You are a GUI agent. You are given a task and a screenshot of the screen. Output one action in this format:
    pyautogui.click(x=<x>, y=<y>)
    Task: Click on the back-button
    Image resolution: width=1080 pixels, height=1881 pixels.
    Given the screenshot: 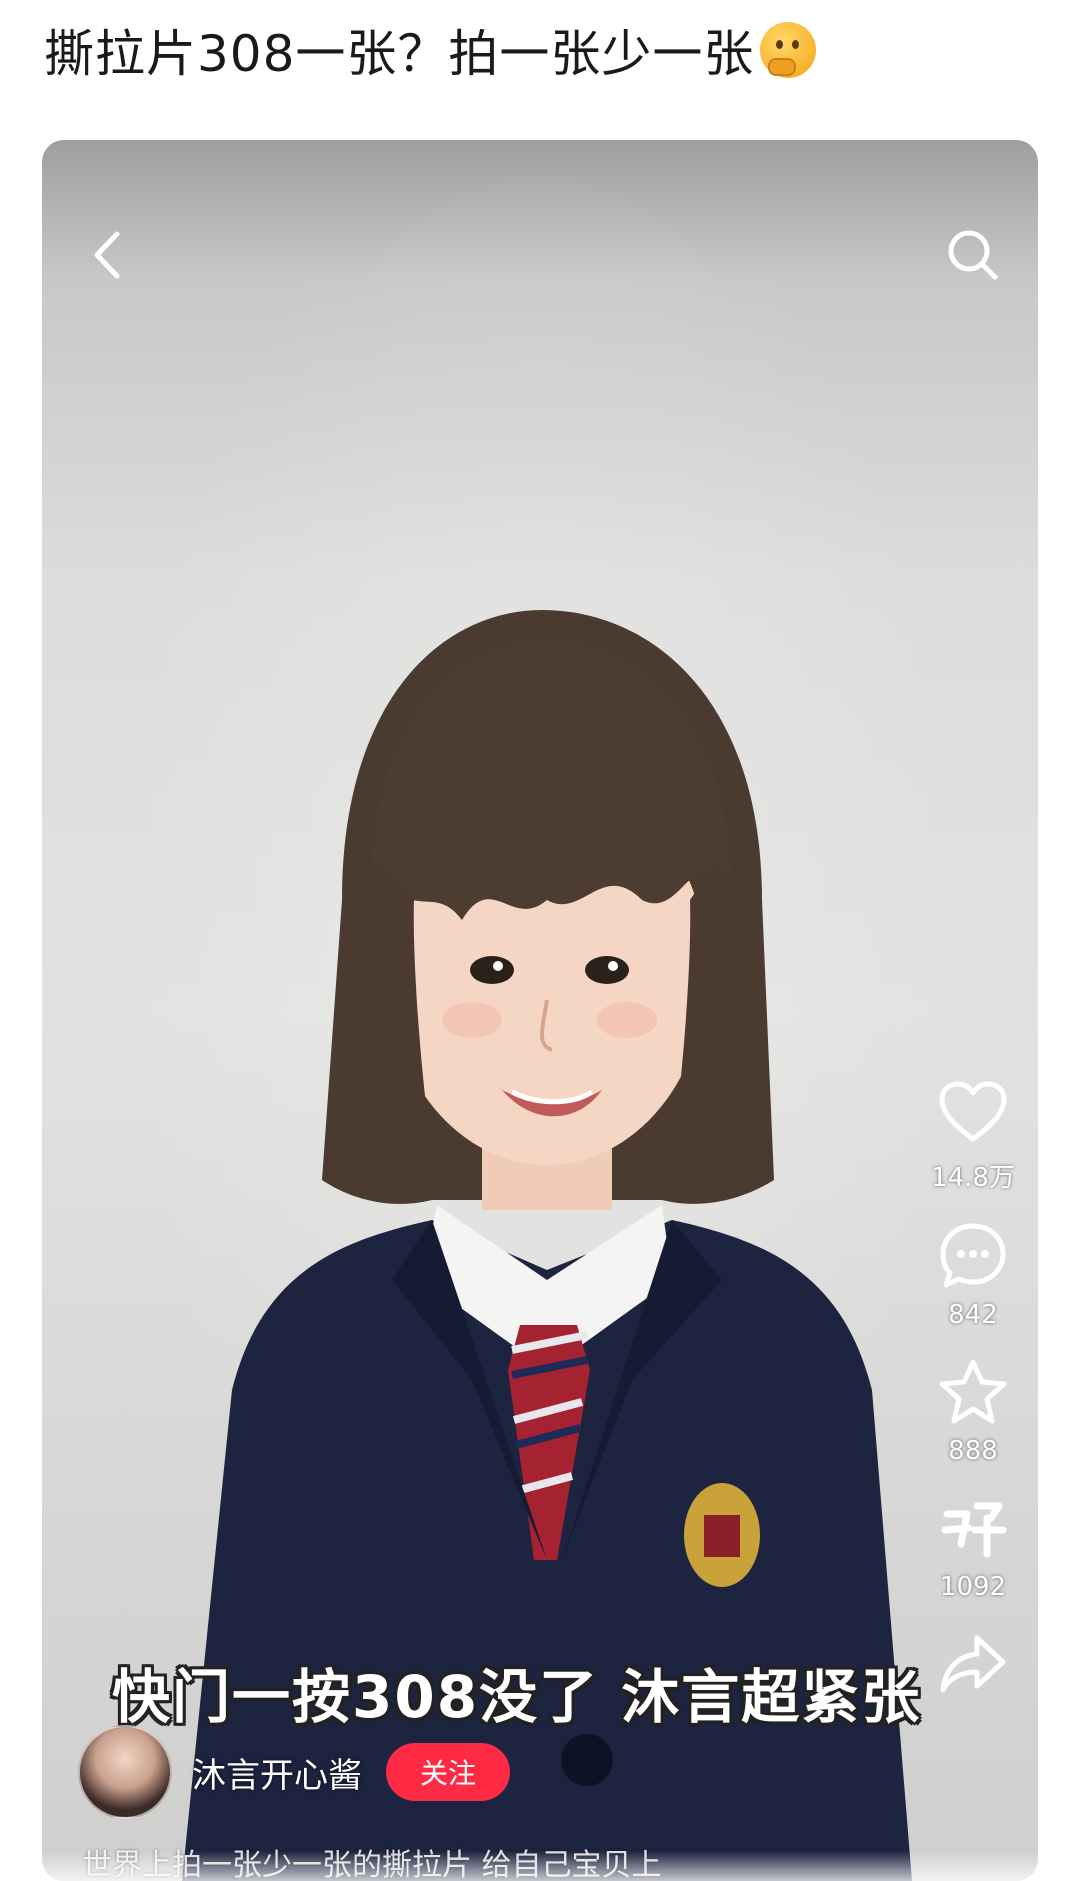 What is the action you would take?
    pyautogui.click(x=107, y=255)
    